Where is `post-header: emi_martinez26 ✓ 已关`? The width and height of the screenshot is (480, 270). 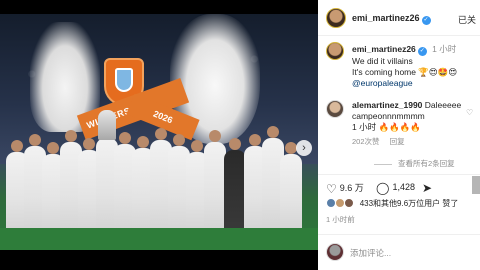
post-header: emi_martinez26 ✓ 已关 is located at coordinates (399, 18).